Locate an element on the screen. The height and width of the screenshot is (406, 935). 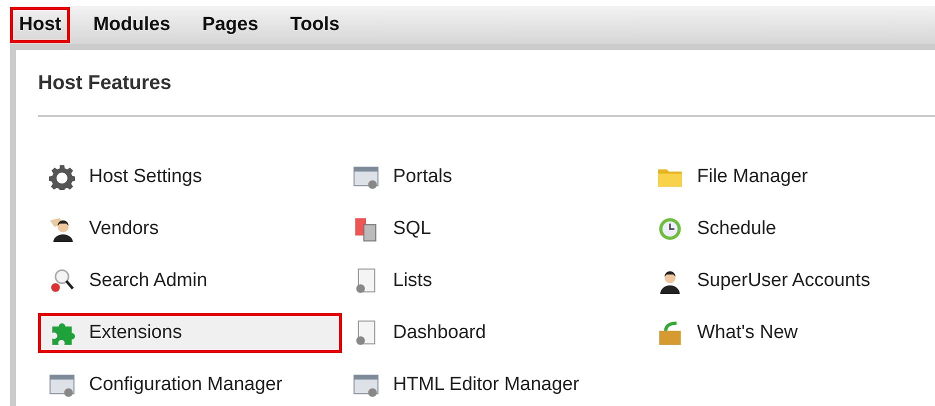
database-icon is located at coordinates (366, 229).